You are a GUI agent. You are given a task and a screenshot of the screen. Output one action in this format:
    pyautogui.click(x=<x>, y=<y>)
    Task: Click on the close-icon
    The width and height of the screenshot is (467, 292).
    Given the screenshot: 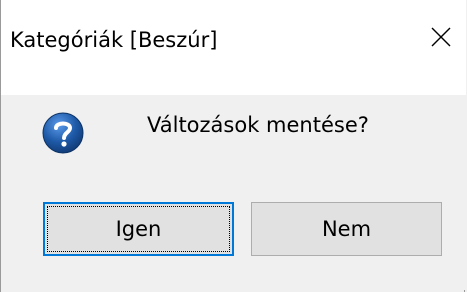 What is the action you would take?
    pyautogui.click(x=441, y=37)
    